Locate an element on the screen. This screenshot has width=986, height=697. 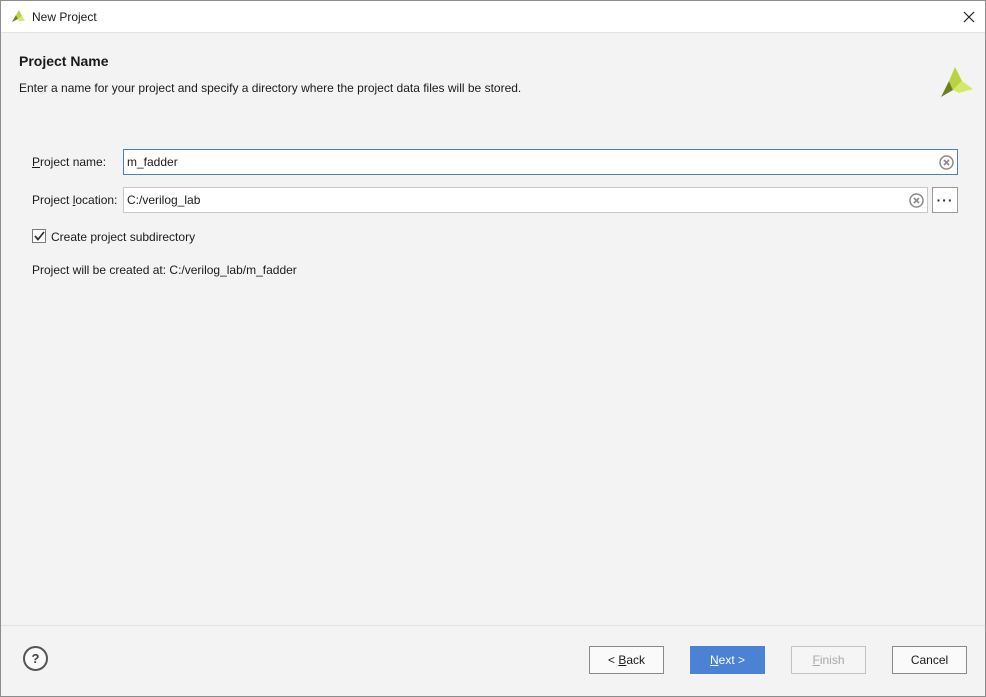
next-button: Next > is located at coordinates (727, 660).